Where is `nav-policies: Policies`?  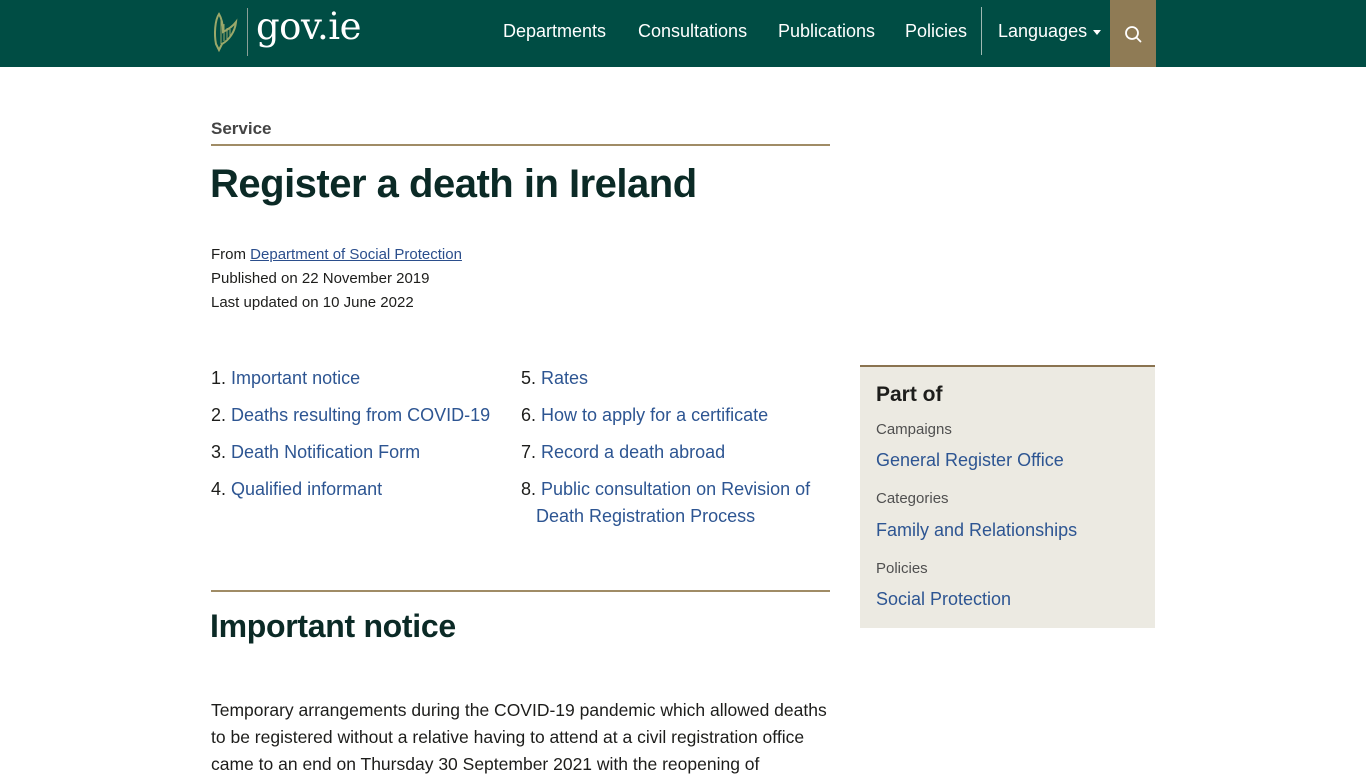
nav-policies: Policies is located at coordinates (936, 31).